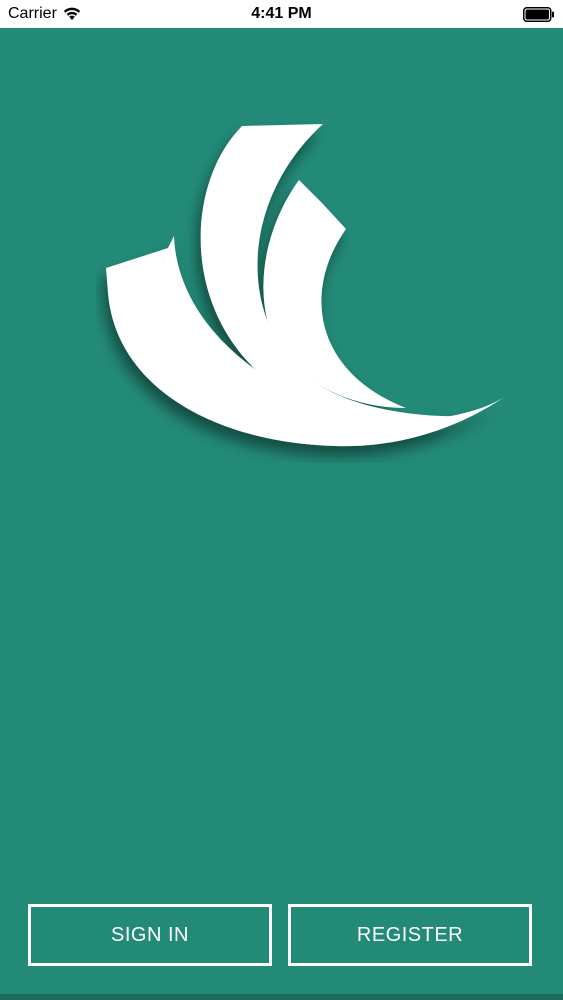 This screenshot has height=1000, width=563. What do you see at coordinates (150, 935) in the screenshot?
I see `sign-in-button: SIGN IN` at bounding box center [150, 935].